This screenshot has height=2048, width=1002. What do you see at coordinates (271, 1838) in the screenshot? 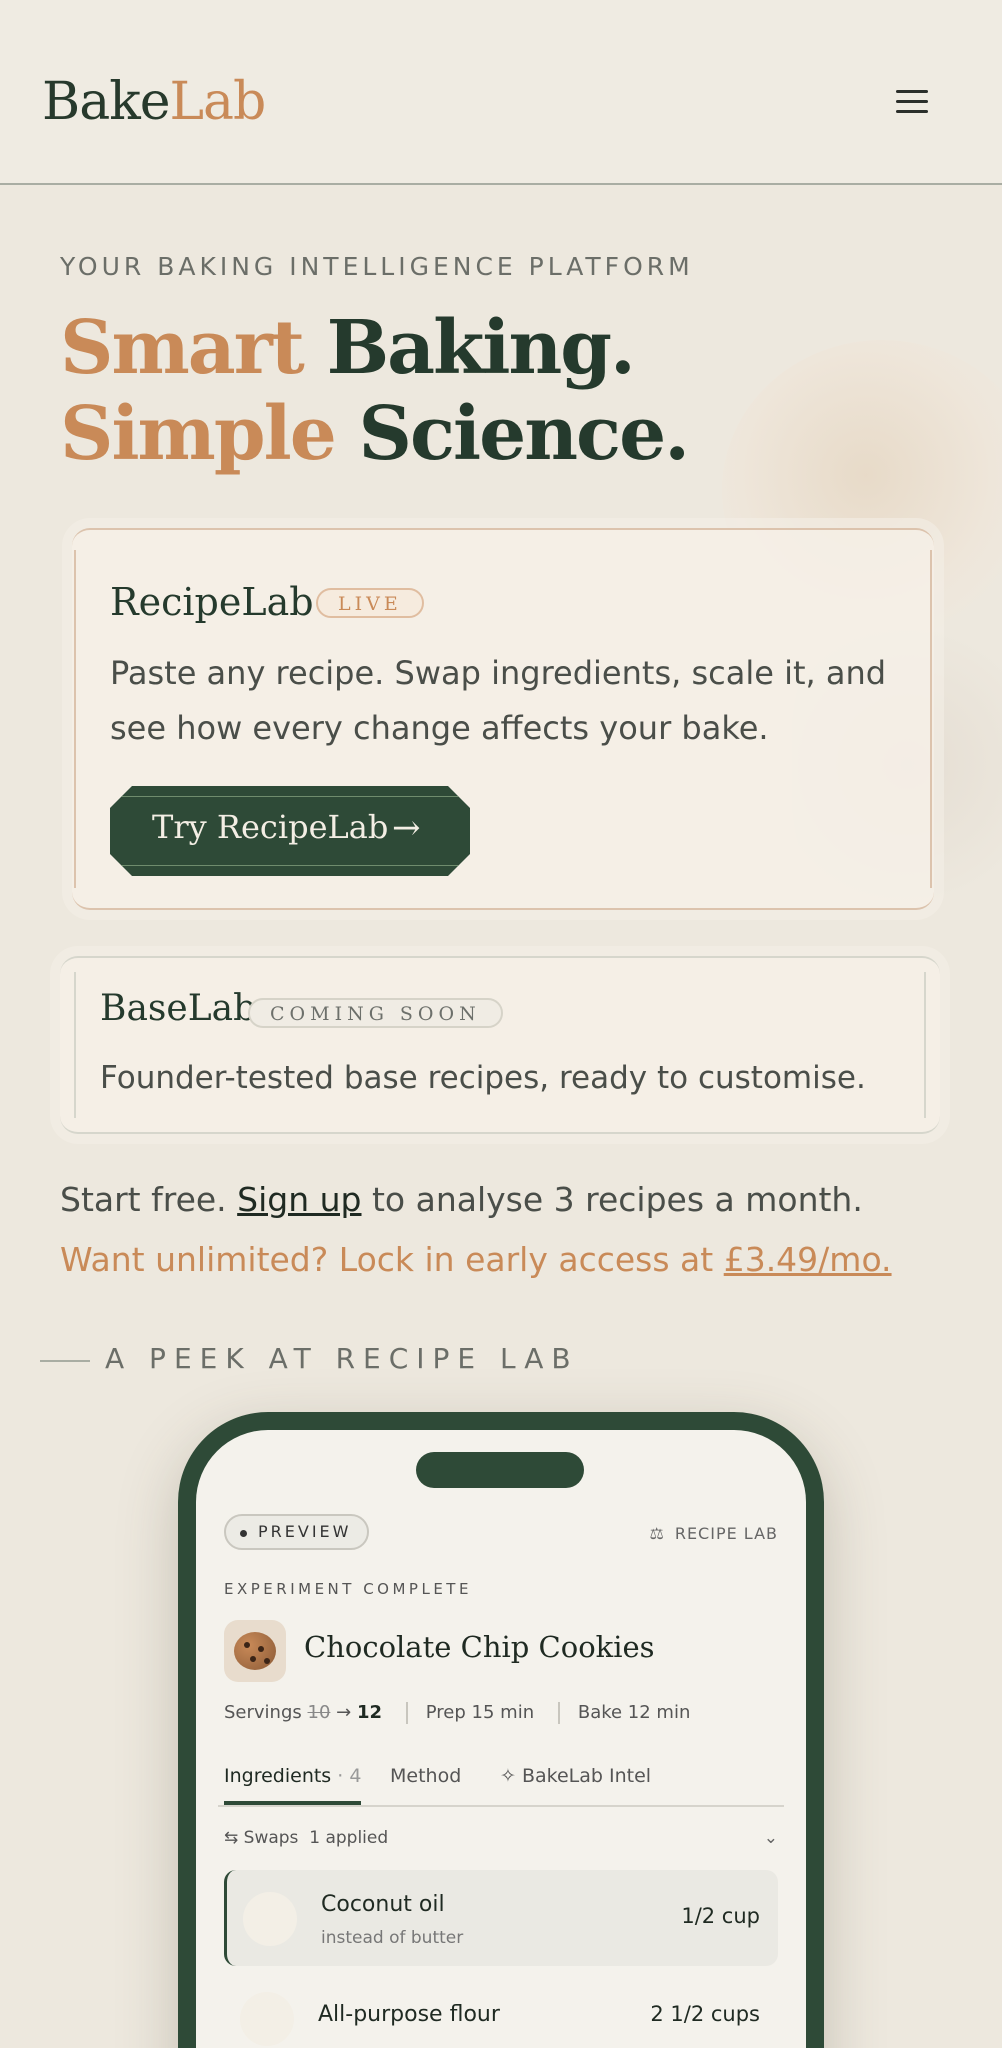
I see `swaps-label: Swaps` at bounding box center [271, 1838].